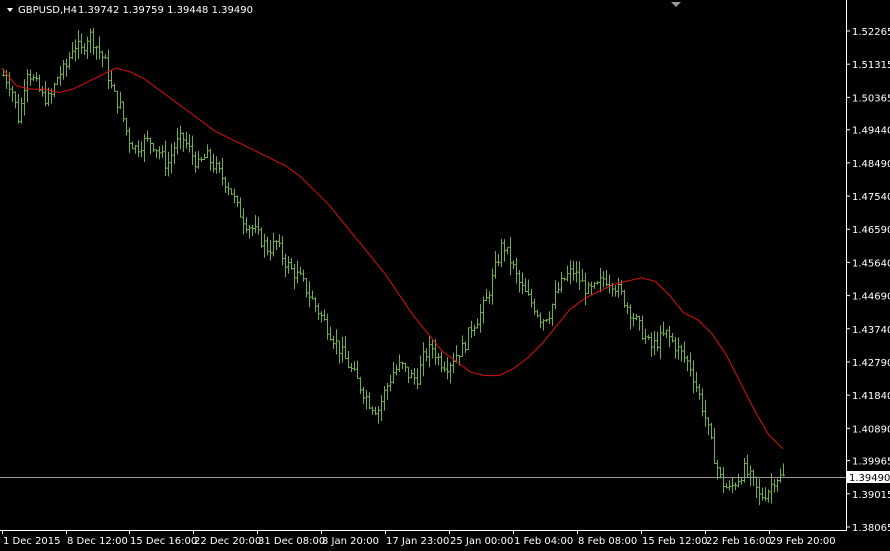  Describe the element at coordinates (350, 541) in the screenshot. I see `x-tick-label: 8 Jan 20:00` at that location.